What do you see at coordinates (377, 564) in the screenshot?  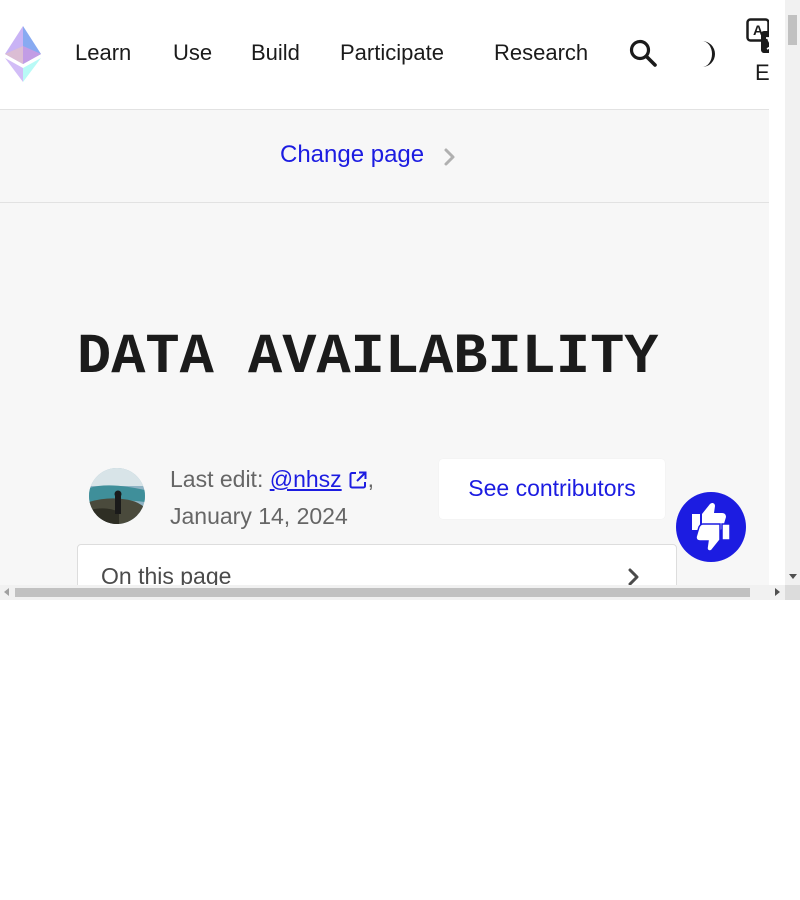 I see `on-this-page-dropdown: On this page` at bounding box center [377, 564].